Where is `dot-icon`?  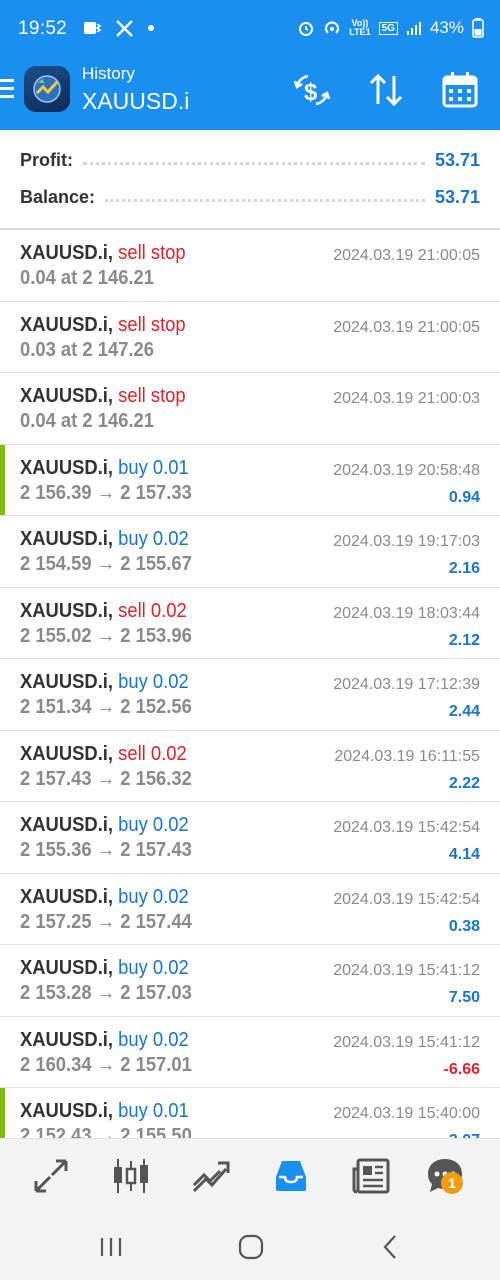 dot-icon is located at coordinates (151, 28).